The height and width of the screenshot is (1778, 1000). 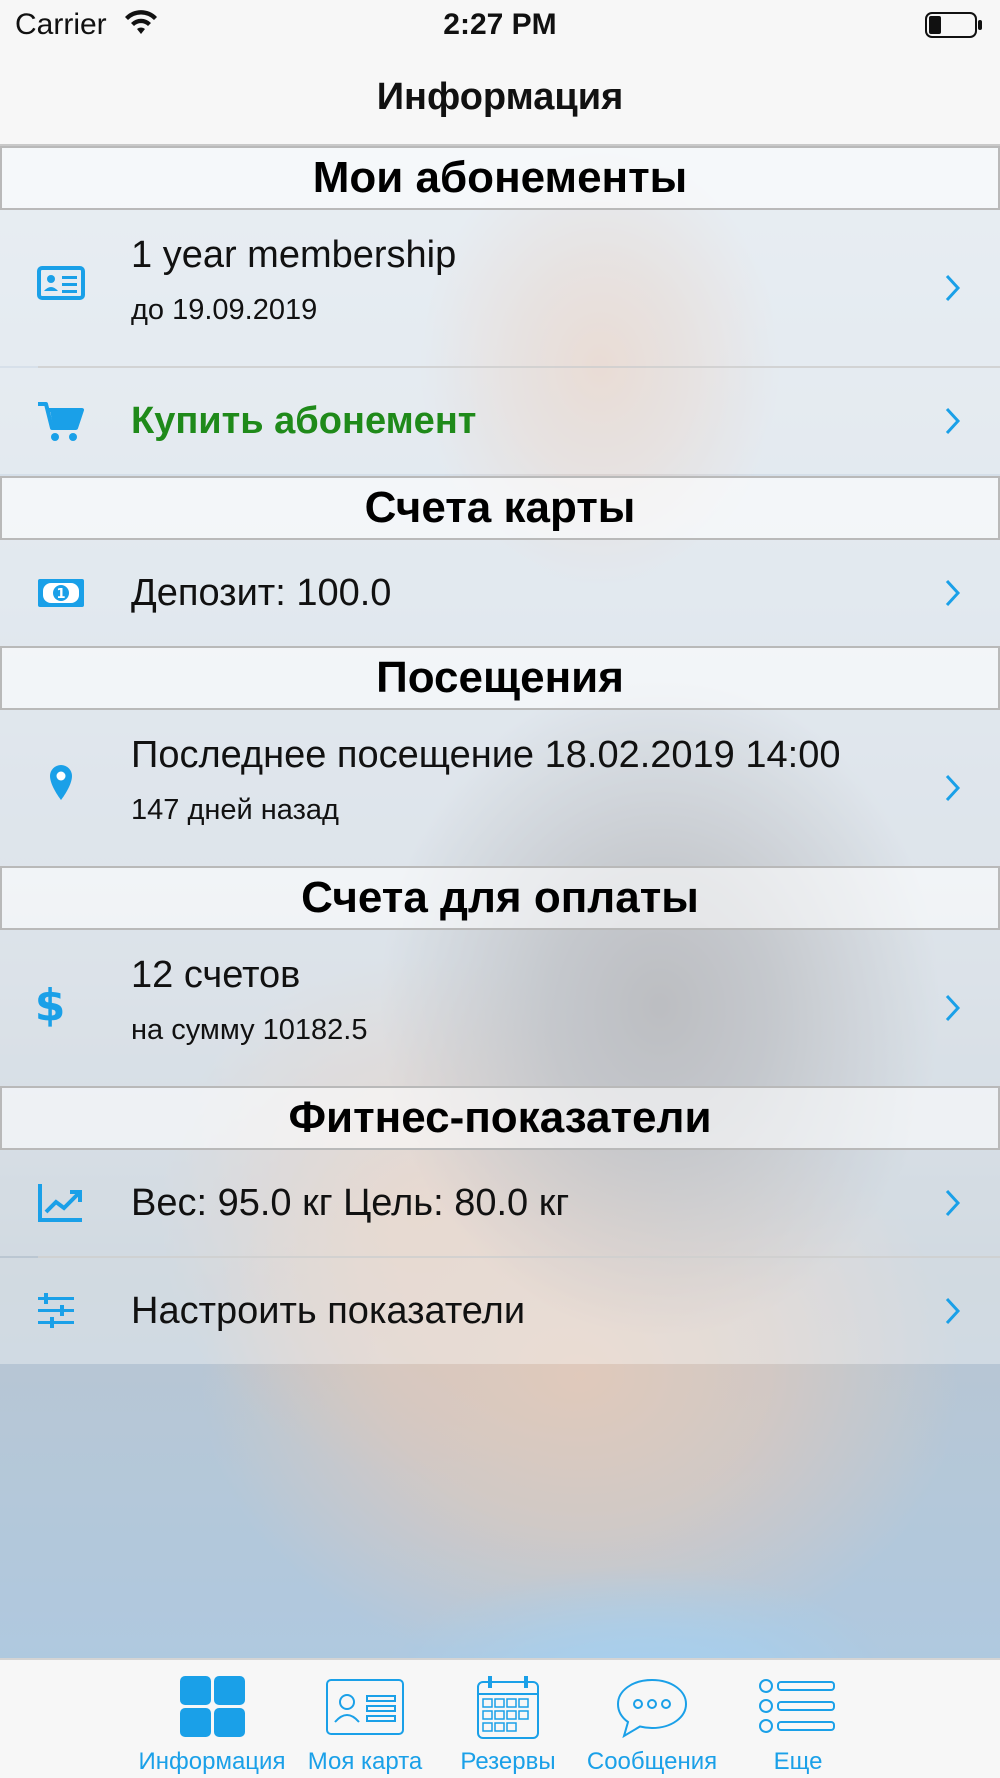 I want to click on membership-row: 1 year membership до 19.09.2019, so click(x=500, y=288).